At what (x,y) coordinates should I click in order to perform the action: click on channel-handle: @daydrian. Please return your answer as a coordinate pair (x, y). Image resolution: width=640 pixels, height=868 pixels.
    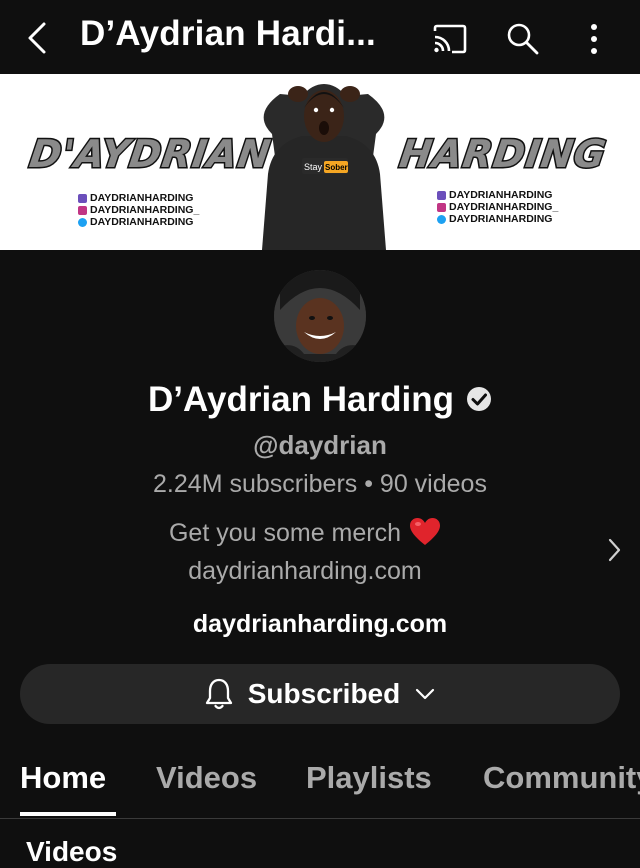
    Looking at the image, I should click on (320, 445).